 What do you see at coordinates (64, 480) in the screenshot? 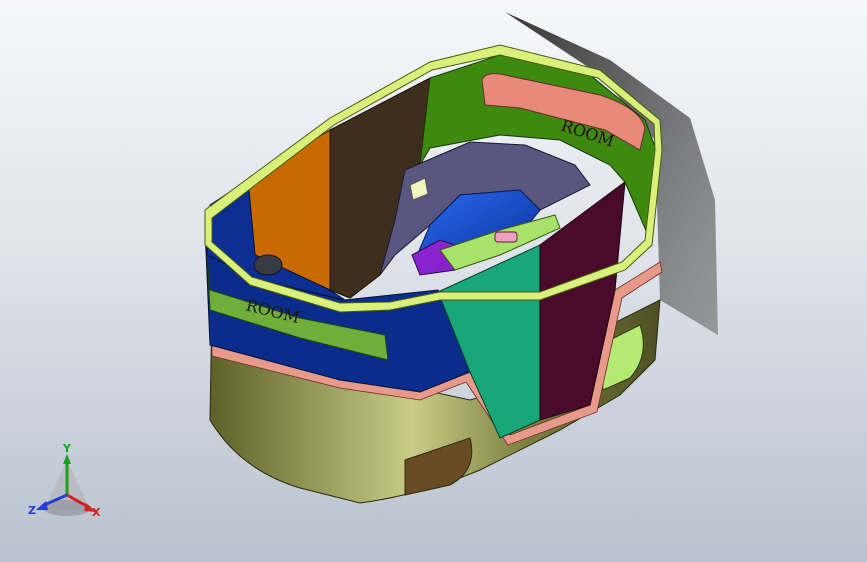
I see `axis-triad: Y X Z` at bounding box center [64, 480].